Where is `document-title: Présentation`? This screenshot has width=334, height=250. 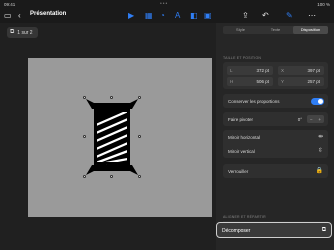
document-title: Présentation is located at coordinates (48, 14).